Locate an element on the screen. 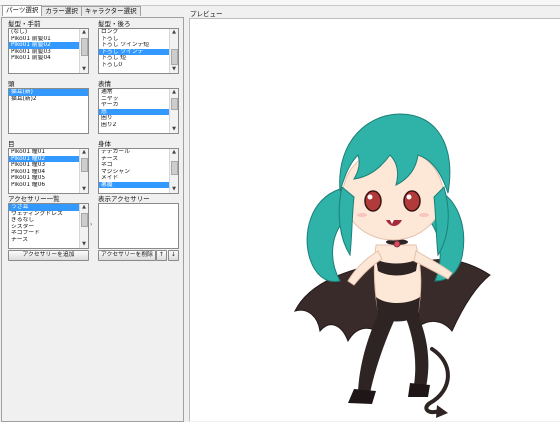 The width and height of the screenshot is (560, 422). accessory-scrollbar: ▲ ▼ is located at coordinates (83, 226).